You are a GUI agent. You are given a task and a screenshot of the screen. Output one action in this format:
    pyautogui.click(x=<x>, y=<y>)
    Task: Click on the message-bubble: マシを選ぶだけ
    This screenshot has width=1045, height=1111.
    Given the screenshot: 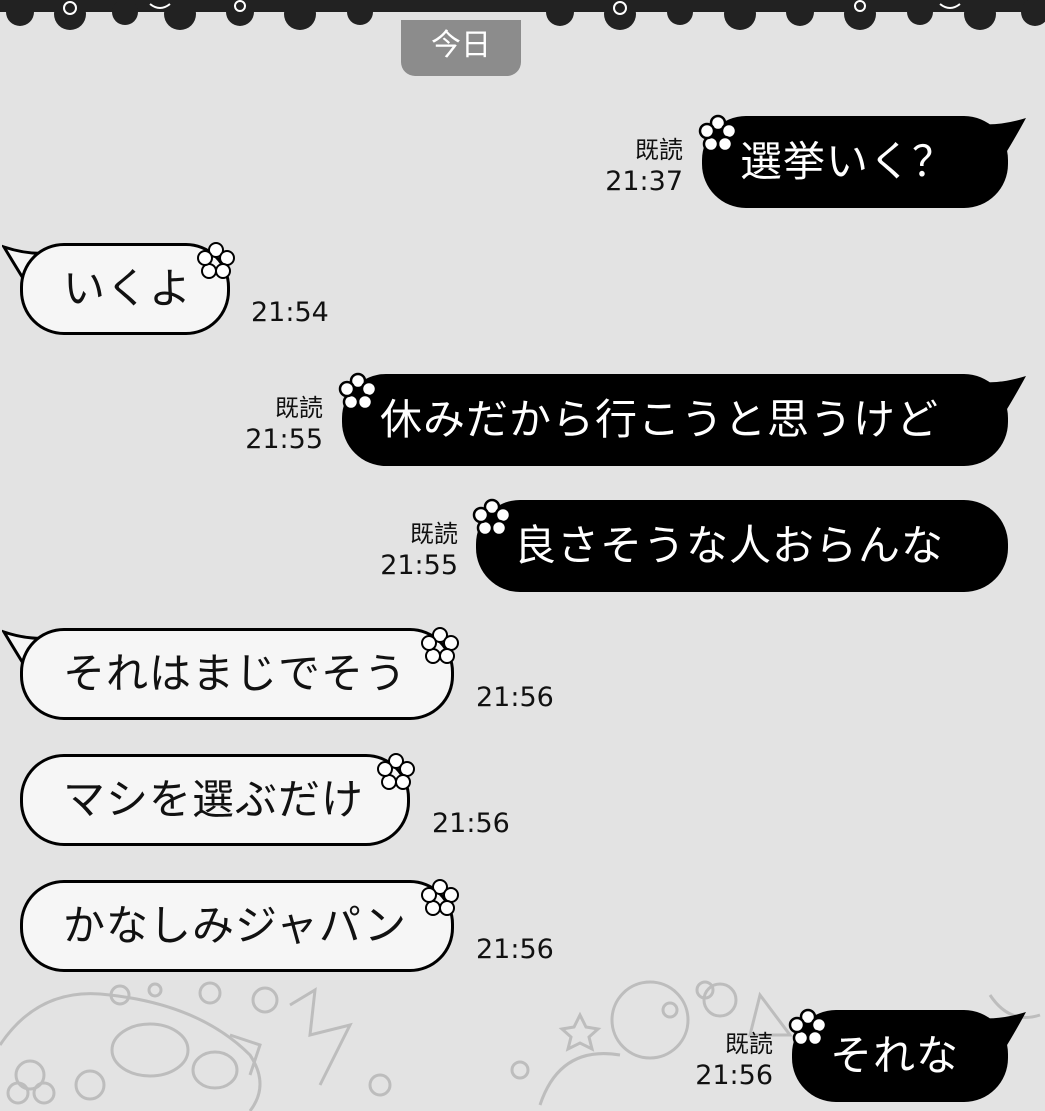 What is the action you would take?
    pyautogui.click(x=215, y=800)
    